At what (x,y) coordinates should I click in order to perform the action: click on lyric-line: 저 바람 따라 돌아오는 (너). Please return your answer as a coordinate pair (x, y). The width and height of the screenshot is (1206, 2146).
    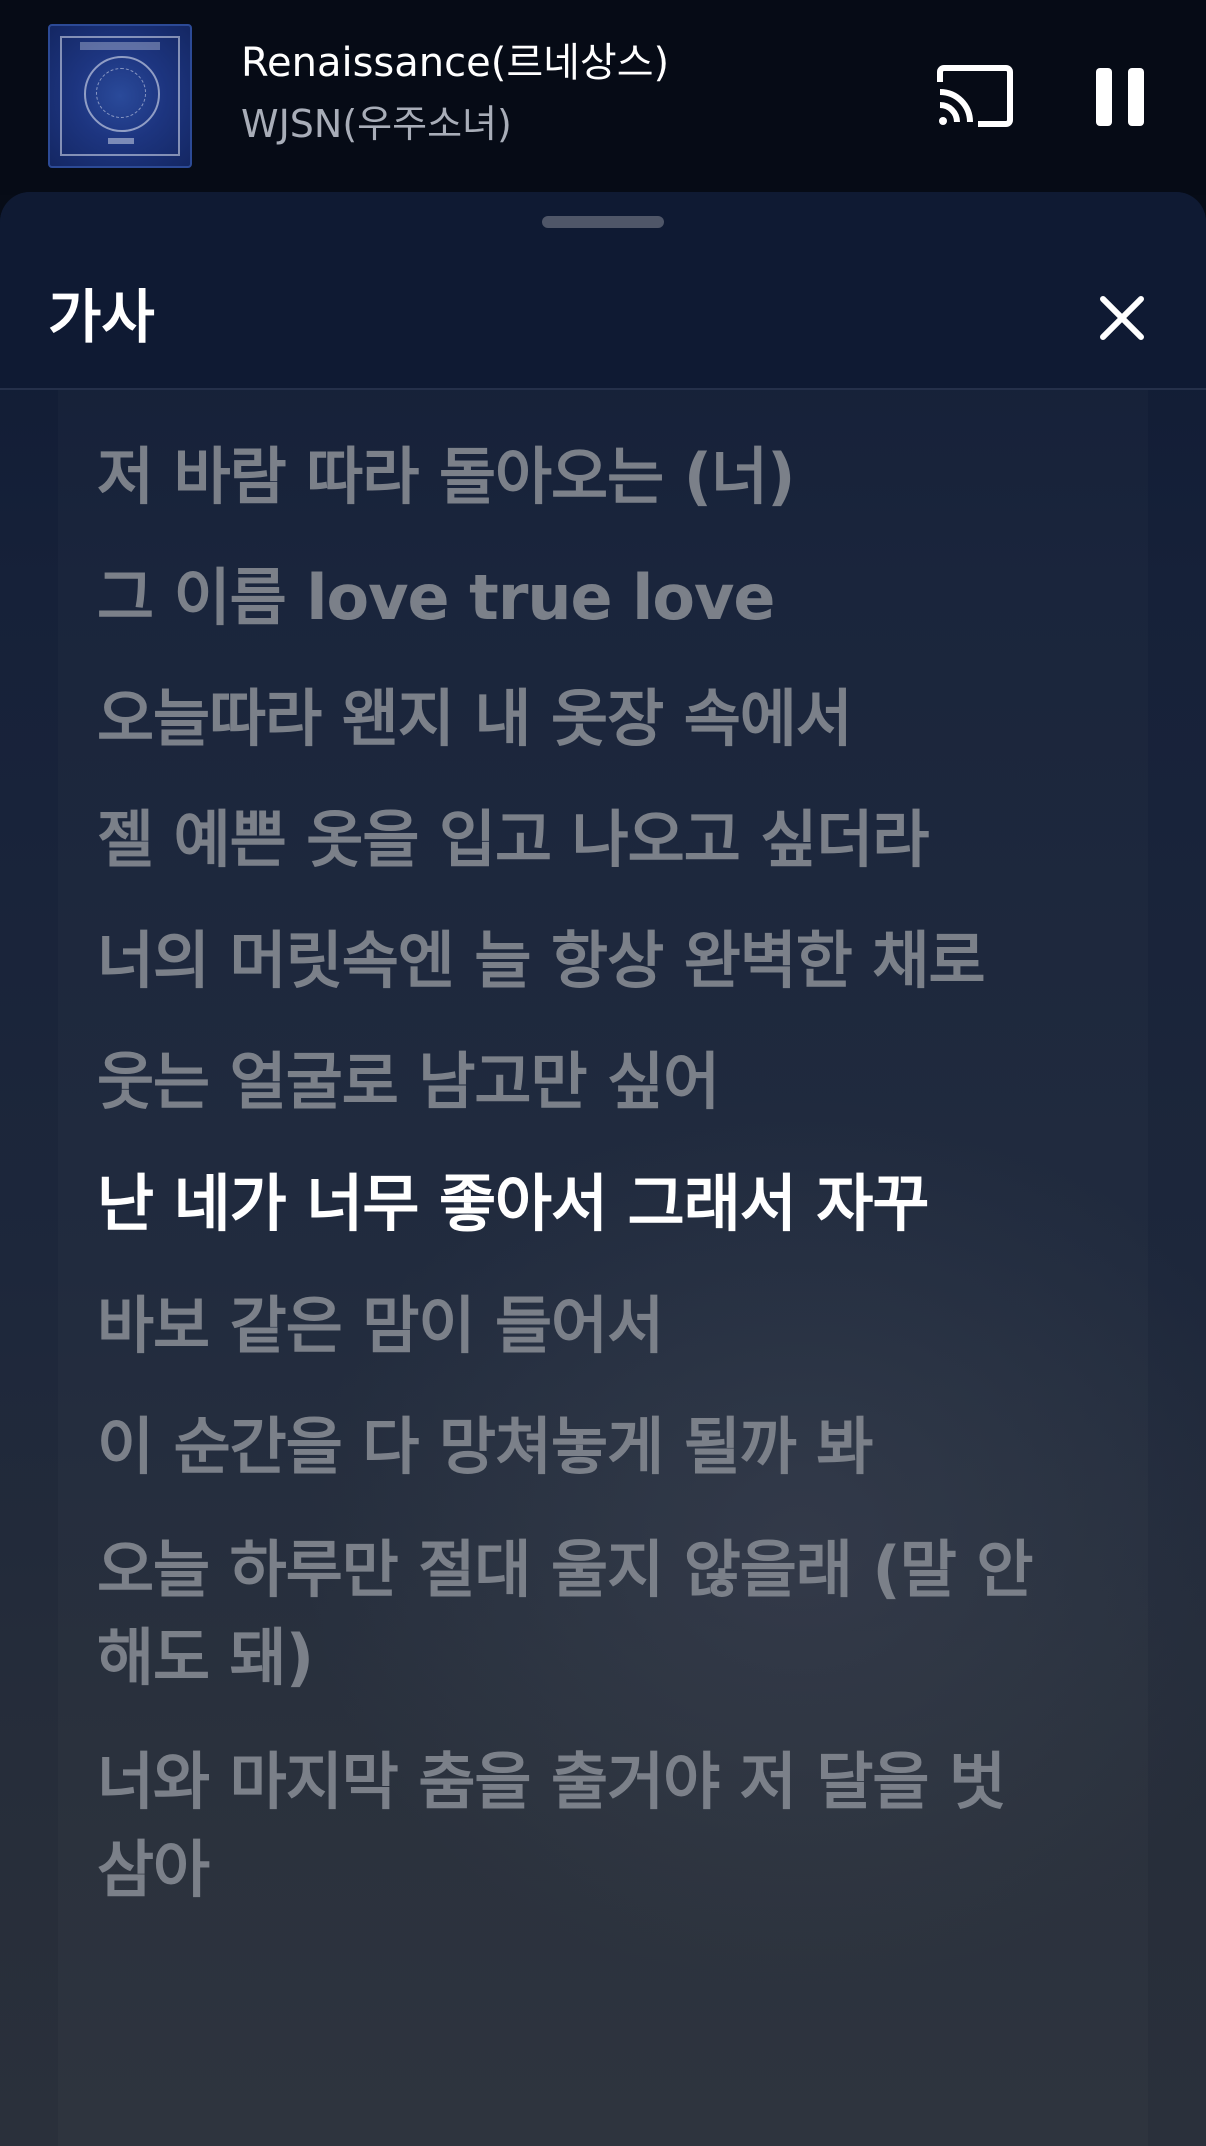
    Looking at the image, I should click on (577, 477).